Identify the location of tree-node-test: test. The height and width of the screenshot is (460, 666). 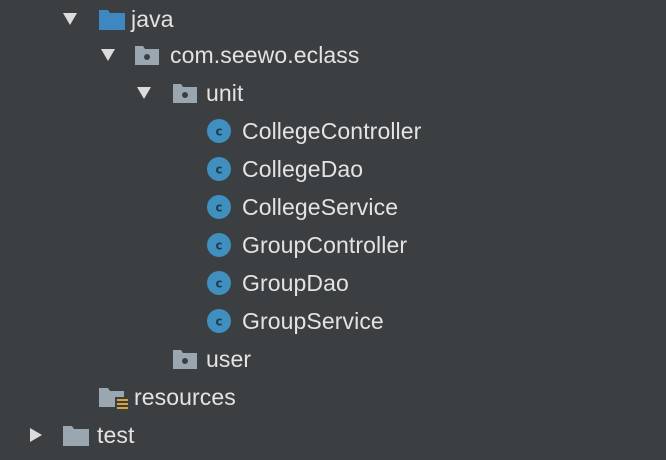
(333, 435).